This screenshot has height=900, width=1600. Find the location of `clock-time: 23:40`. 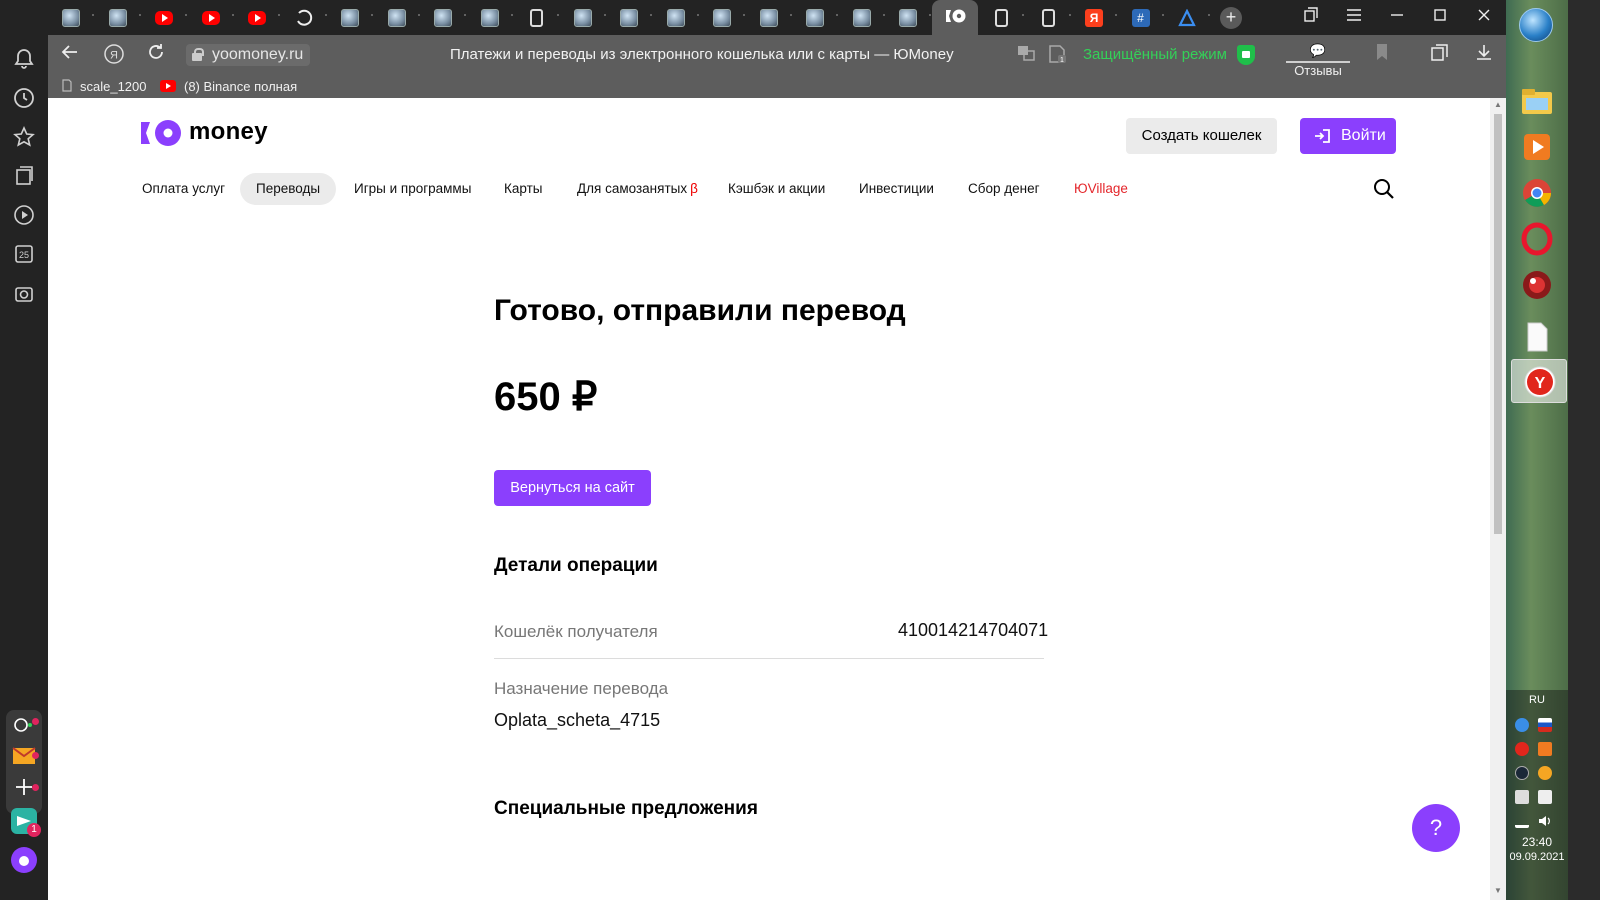

clock-time: 23:40 is located at coordinates (1537, 842).